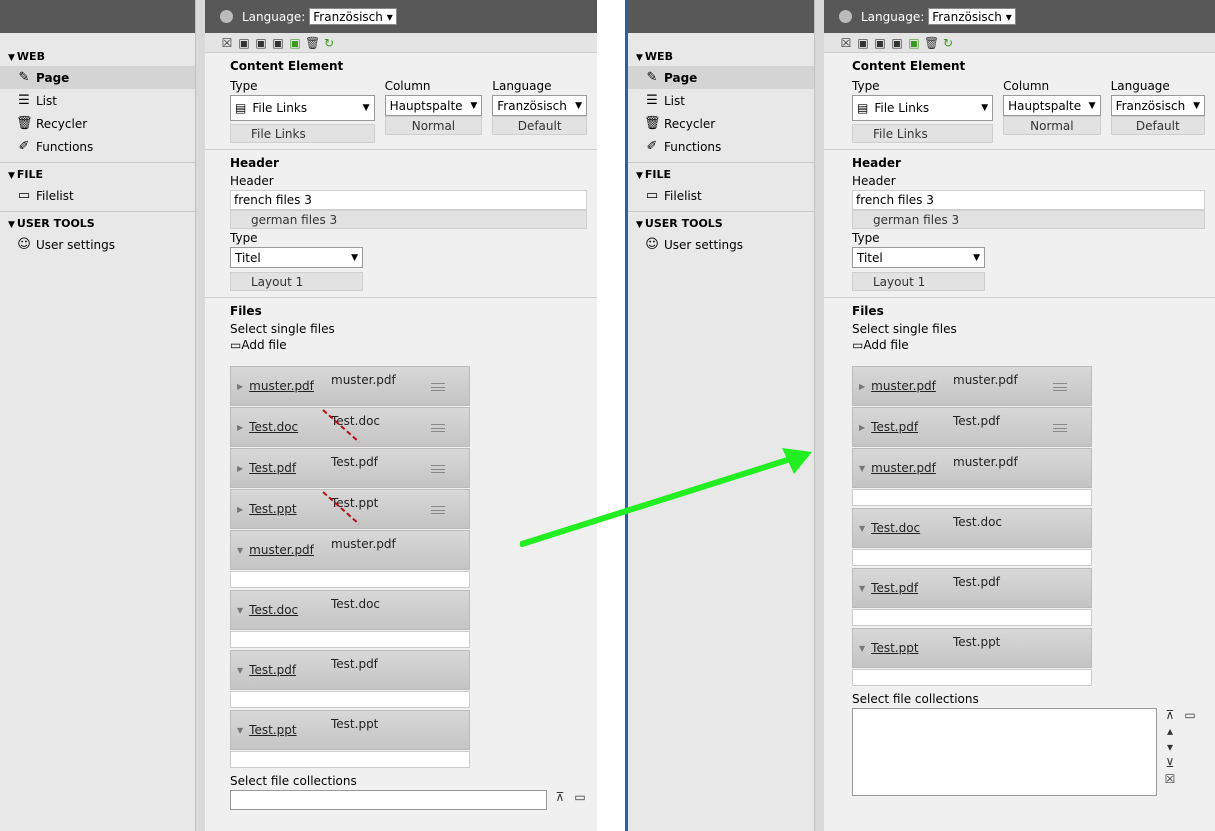  What do you see at coordinates (24, 123) in the screenshot?
I see `trash-icon: 🗑` at bounding box center [24, 123].